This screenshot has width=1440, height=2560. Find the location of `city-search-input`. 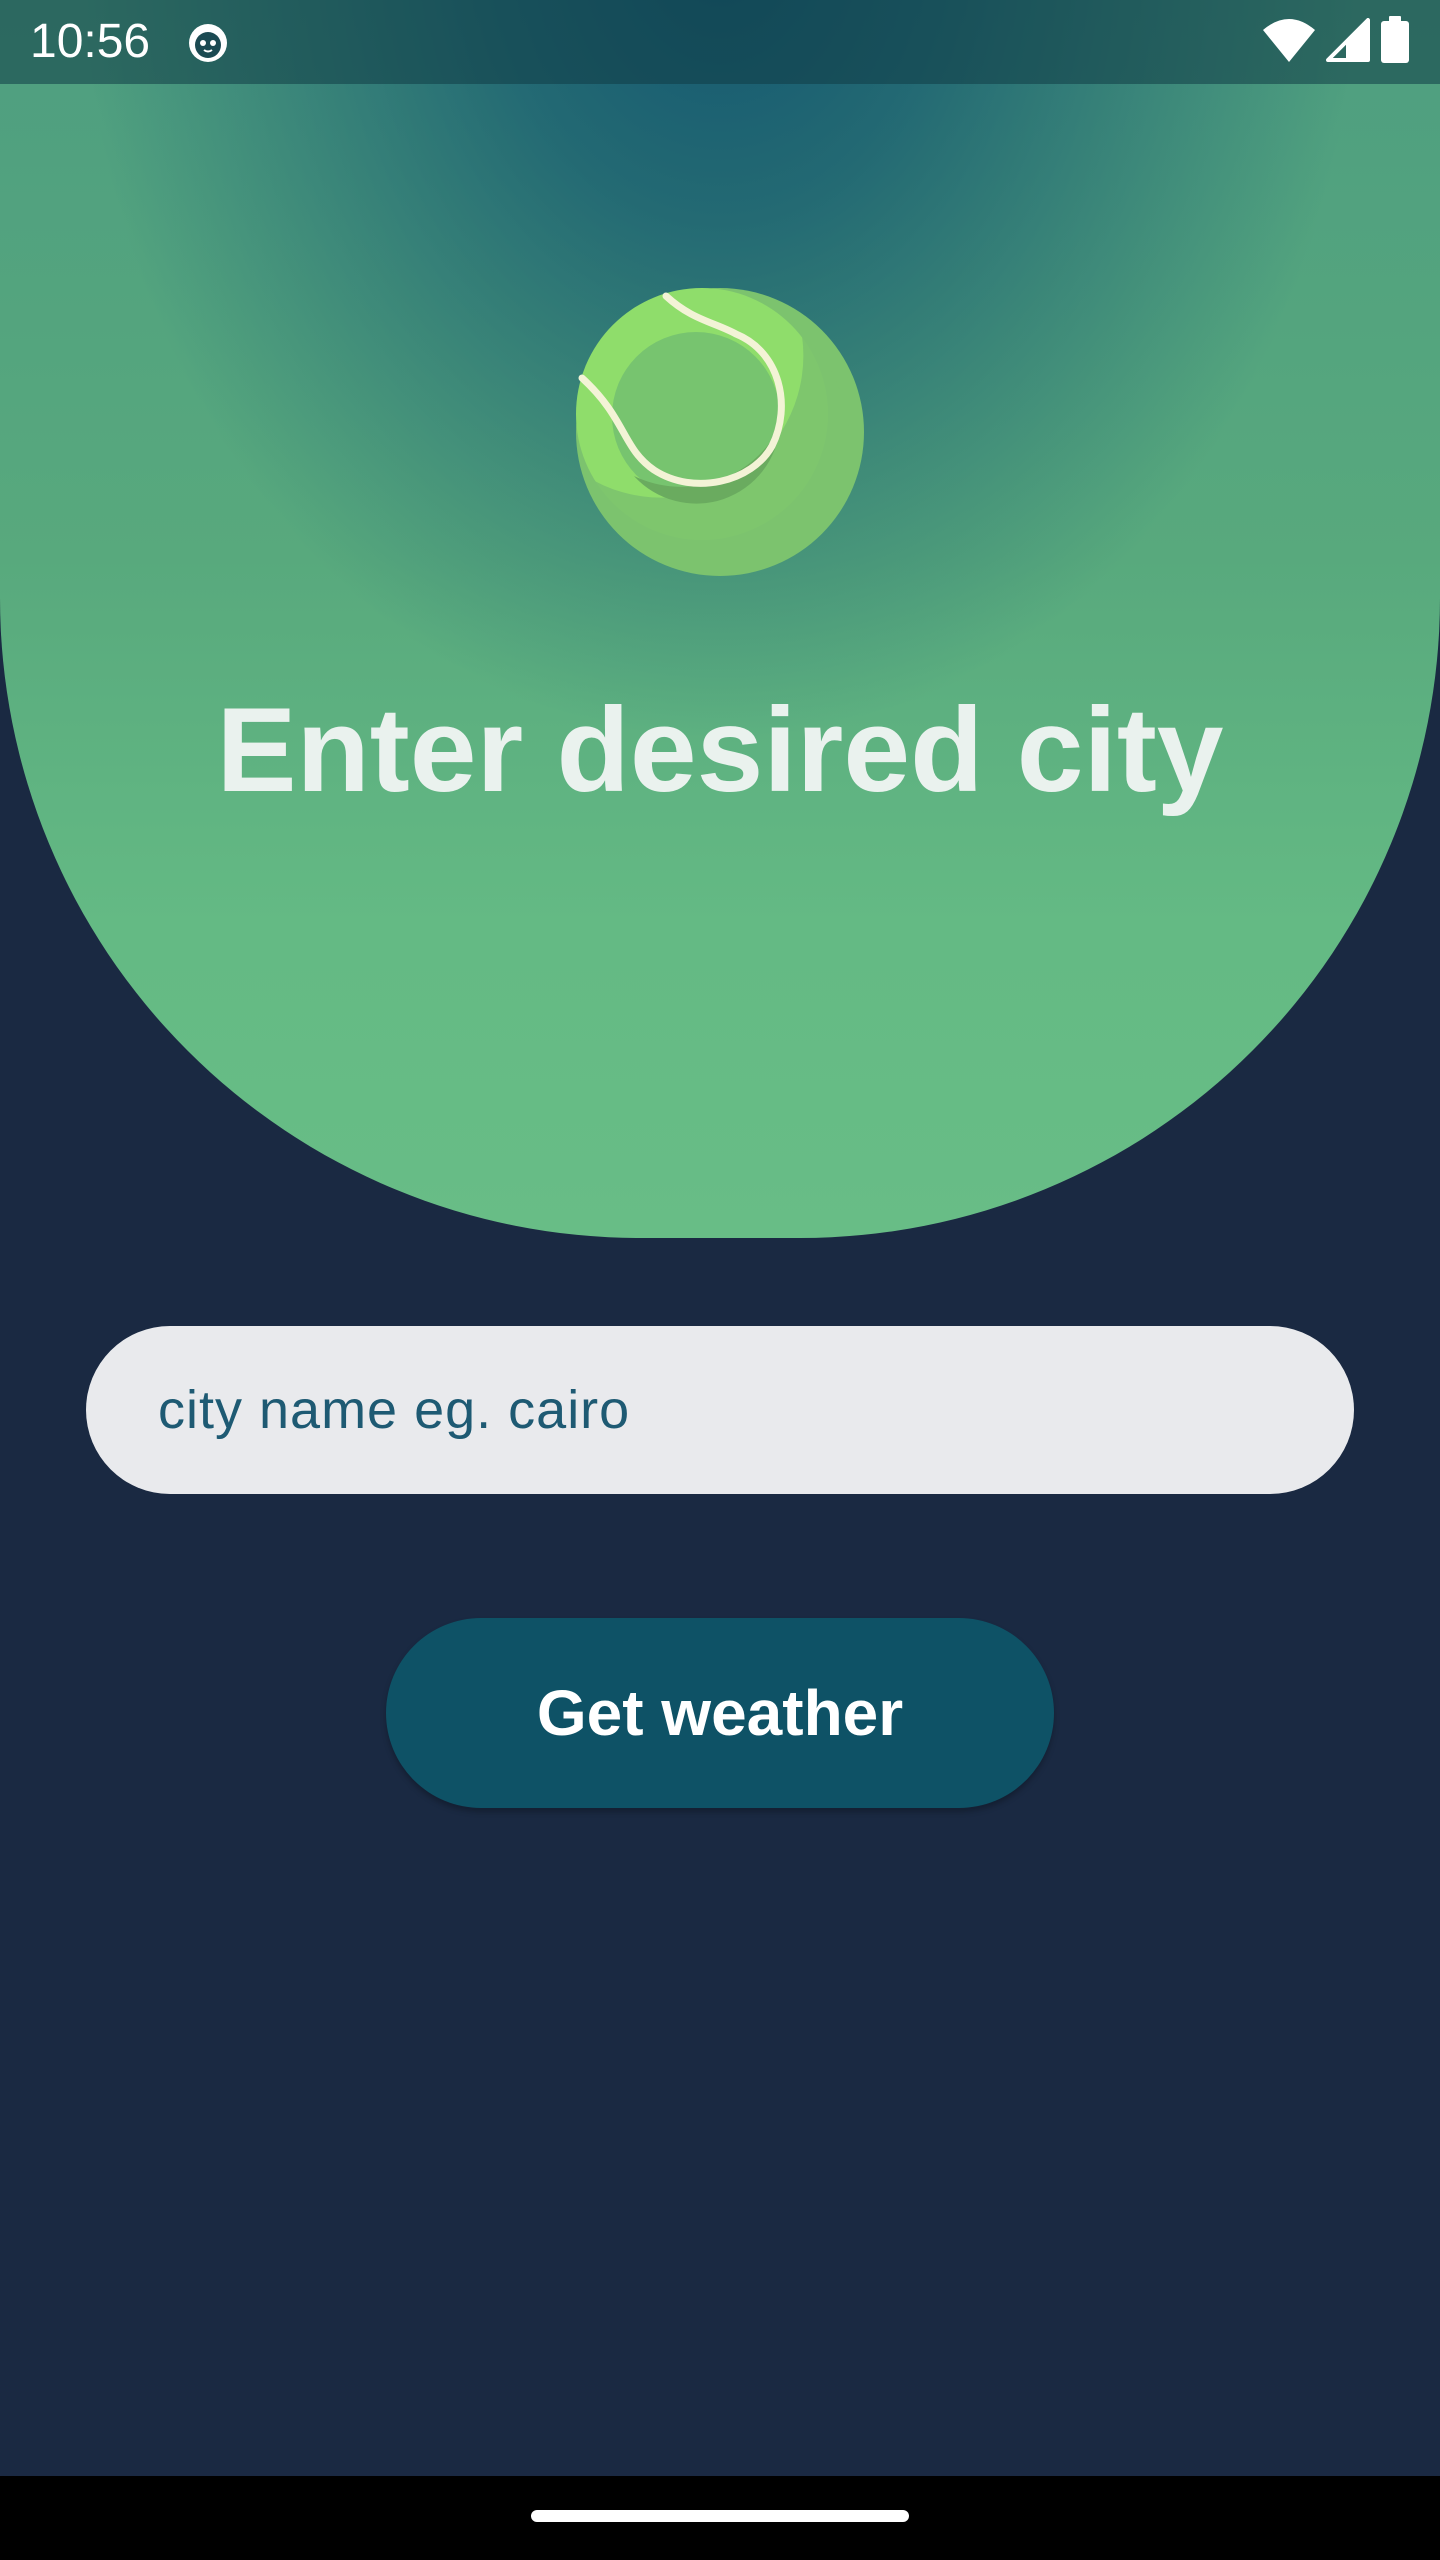

city-search-input is located at coordinates (720, 1410).